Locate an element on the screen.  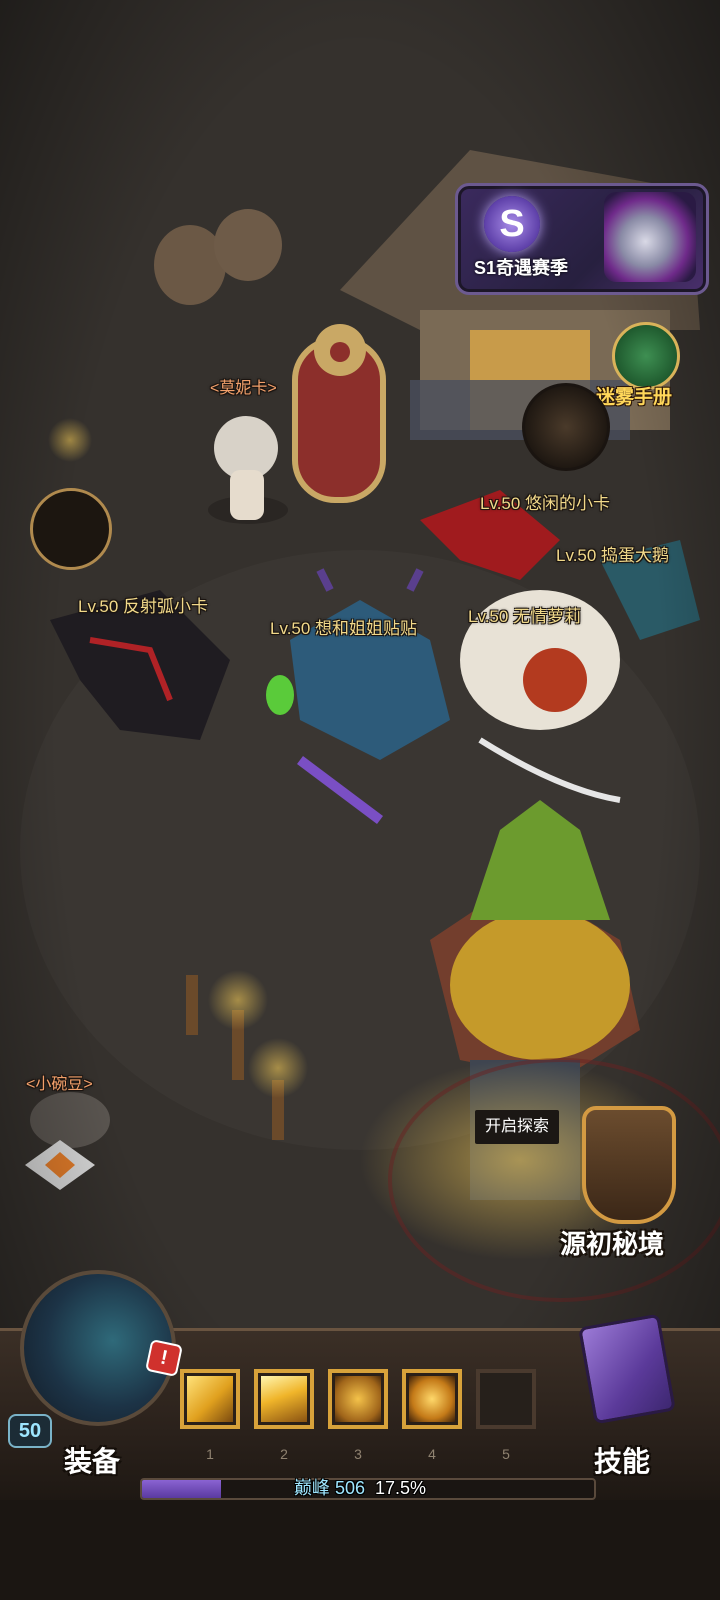
player-name-tag: Lv.50 无情萝莉 is located at coordinates (524, 614).